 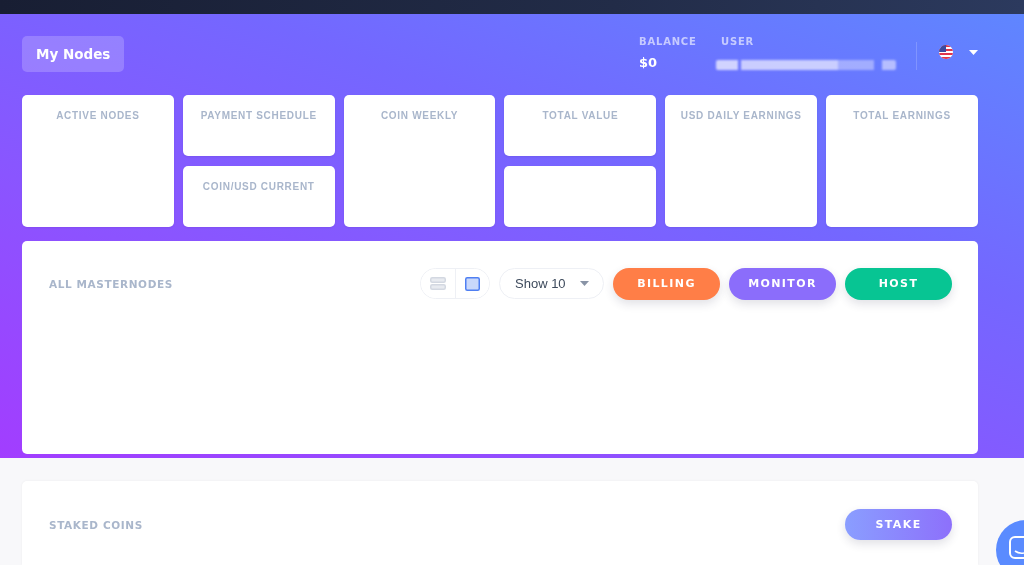 What do you see at coordinates (96, 524) in the screenshot?
I see `section-title: STAKED COINS` at bounding box center [96, 524].